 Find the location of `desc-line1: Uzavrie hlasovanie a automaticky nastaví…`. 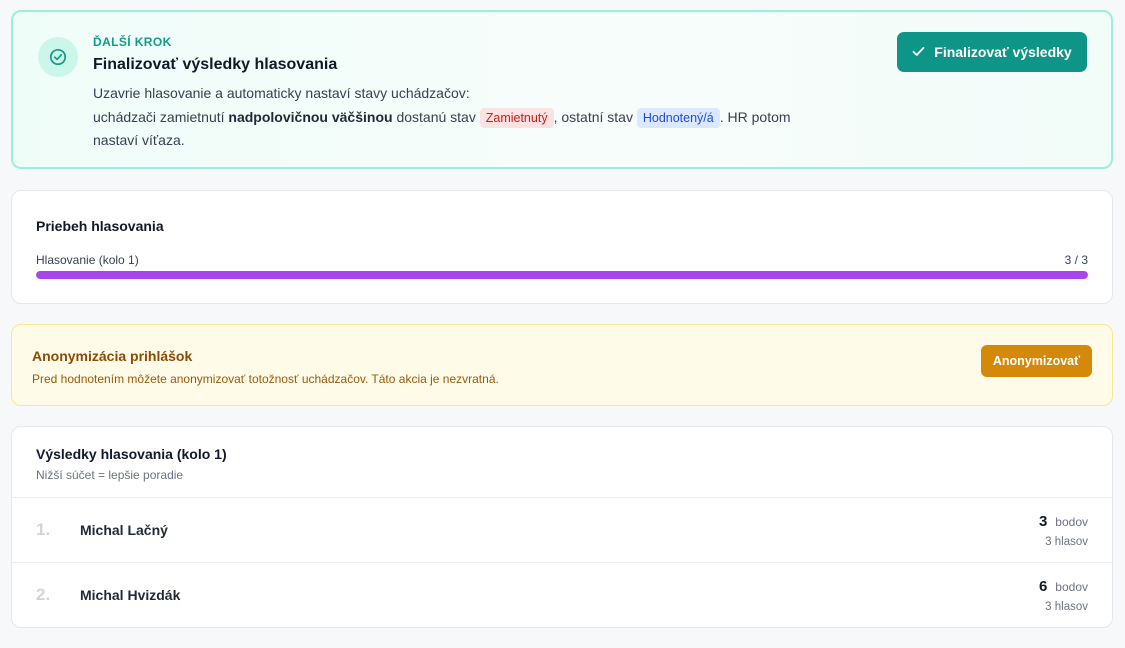

desc-line1: Uzavrie hlasovanie a automaticky nastaví… is located at coordinates (281, 93).